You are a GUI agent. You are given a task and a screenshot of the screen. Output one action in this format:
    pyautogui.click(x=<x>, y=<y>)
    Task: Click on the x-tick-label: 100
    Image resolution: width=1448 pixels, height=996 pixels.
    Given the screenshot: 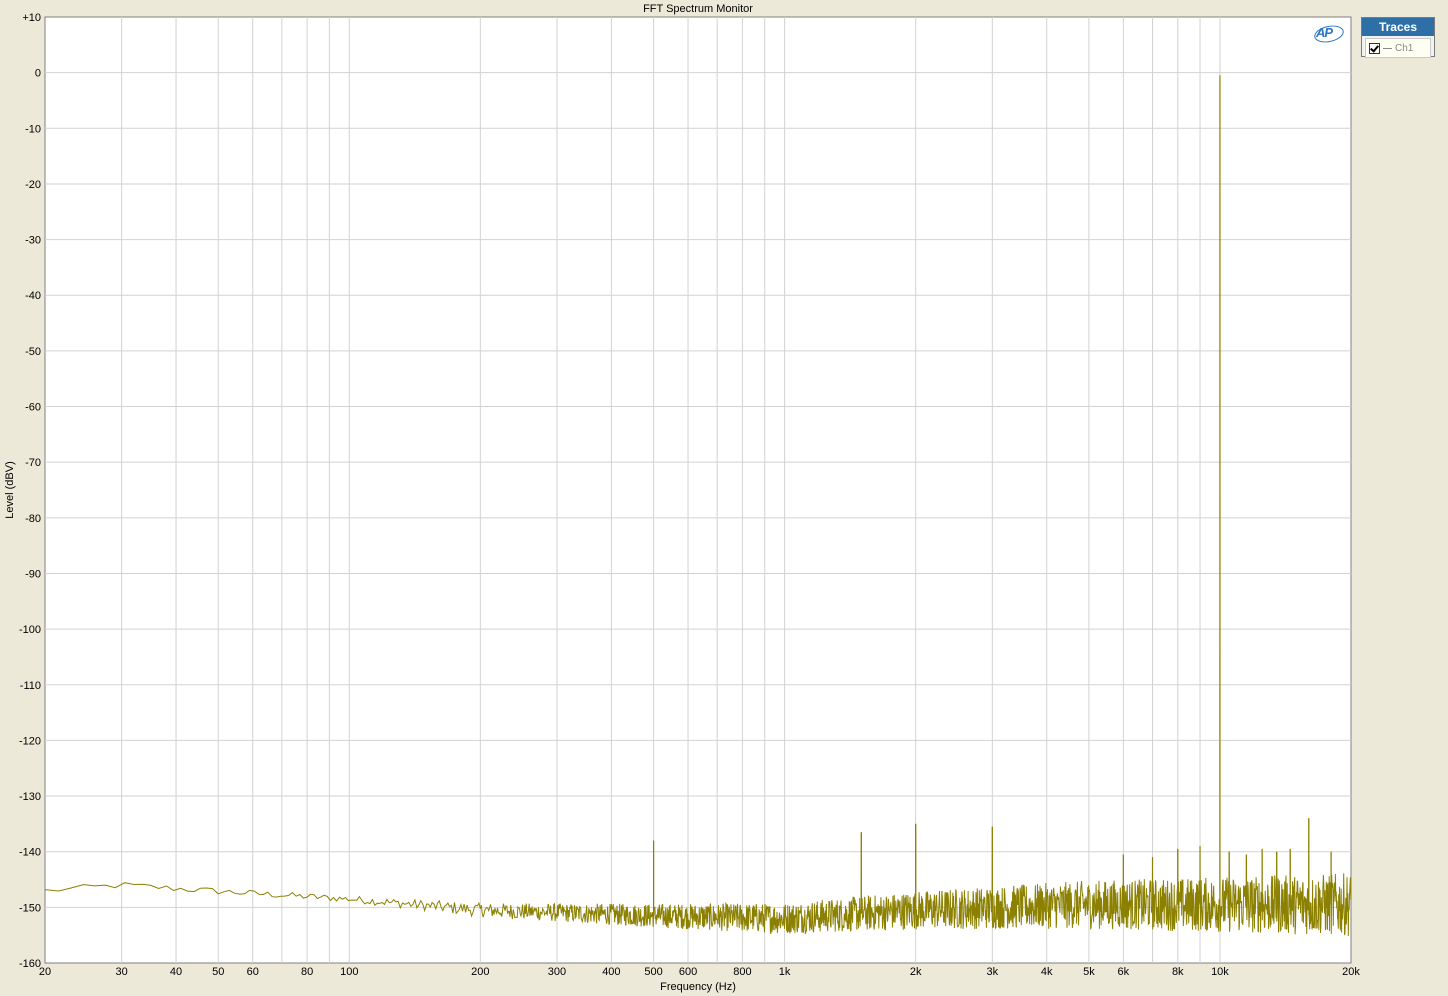 What is the action you would take?
    pyautogui.click(x=349, y=972)
    